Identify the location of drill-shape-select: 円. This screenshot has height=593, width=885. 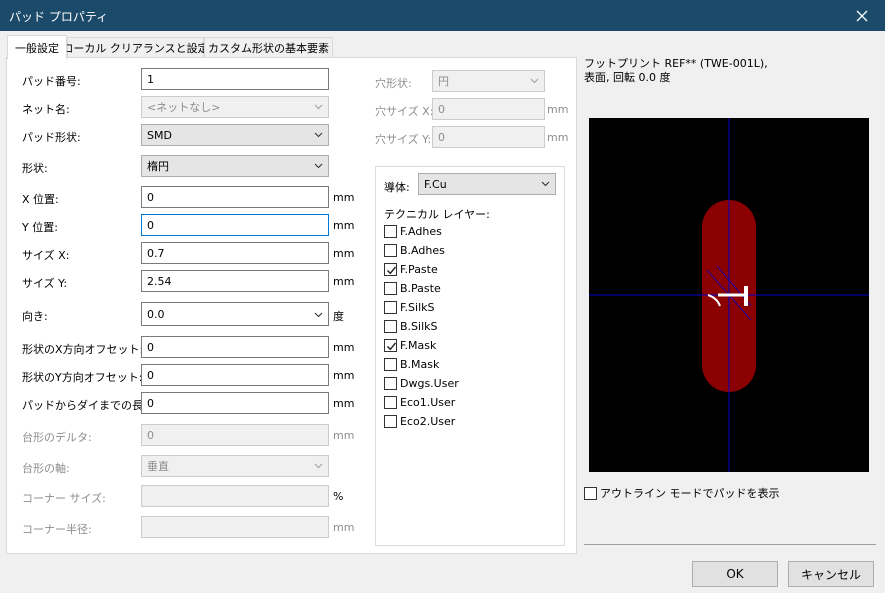
(488, 81).